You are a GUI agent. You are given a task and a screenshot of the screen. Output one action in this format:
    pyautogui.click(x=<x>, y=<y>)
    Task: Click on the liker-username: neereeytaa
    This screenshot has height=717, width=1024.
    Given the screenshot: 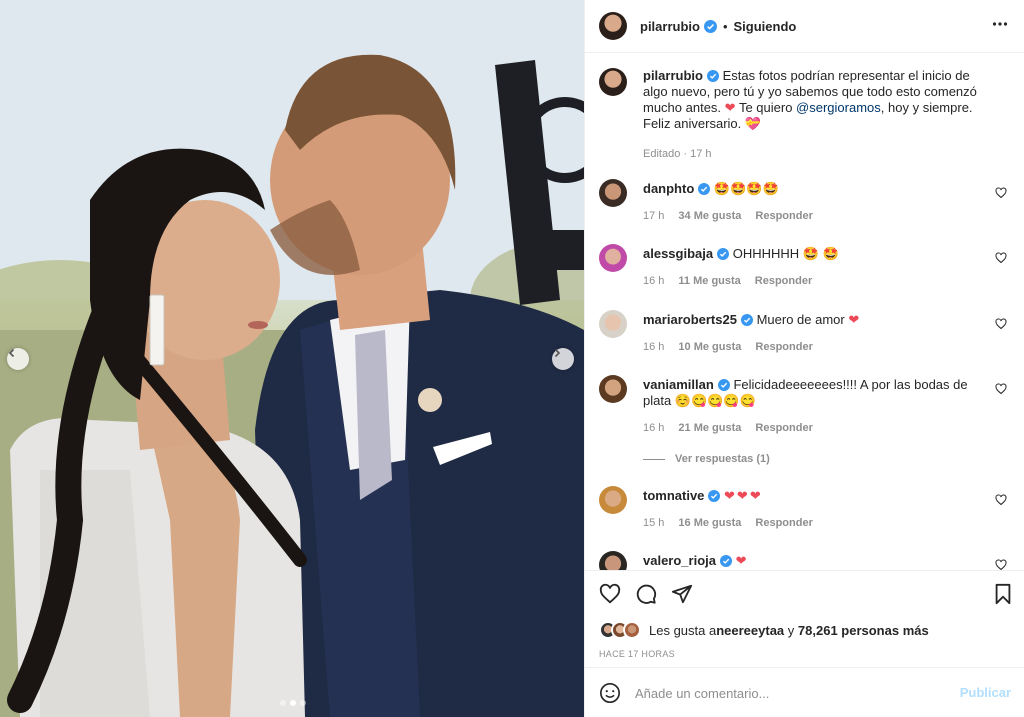 What is the action you would take?
    pyautogui.click(x=750, y=630)
    